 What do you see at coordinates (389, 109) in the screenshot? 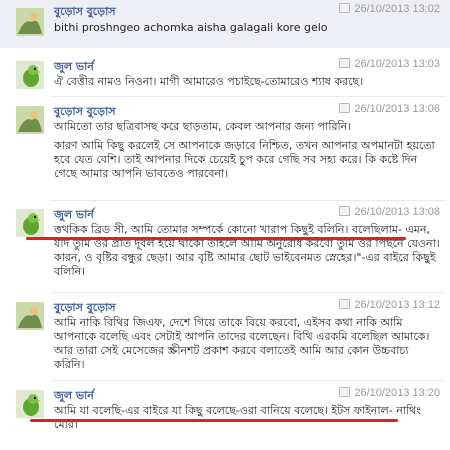
I see `timestamp: 26/10/2013 13:06` at bounding box center [389, 109].